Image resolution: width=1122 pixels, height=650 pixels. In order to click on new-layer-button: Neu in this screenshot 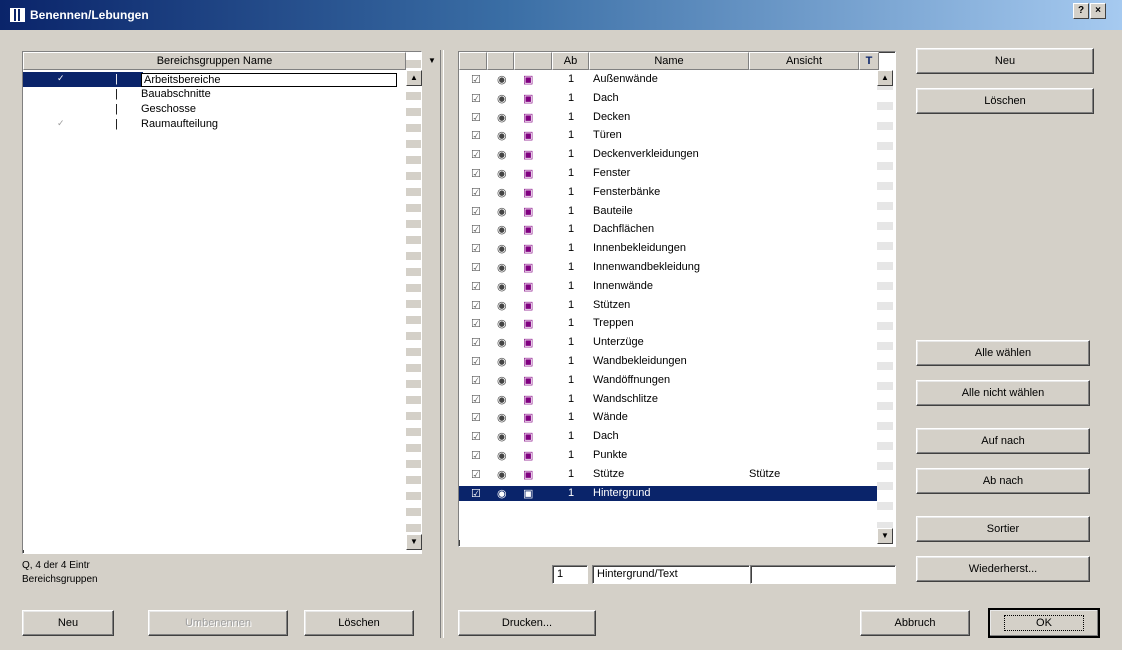, I will do `click(1005, 61)`.